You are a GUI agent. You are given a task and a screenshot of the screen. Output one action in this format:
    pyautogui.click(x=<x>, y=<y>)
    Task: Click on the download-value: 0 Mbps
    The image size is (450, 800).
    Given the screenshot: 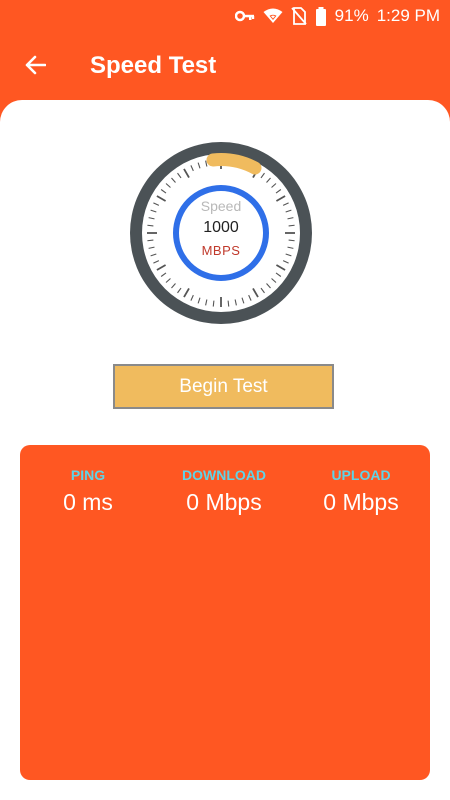 What is the action you would take?
    pyautogui.click(x=224, y=502)
    